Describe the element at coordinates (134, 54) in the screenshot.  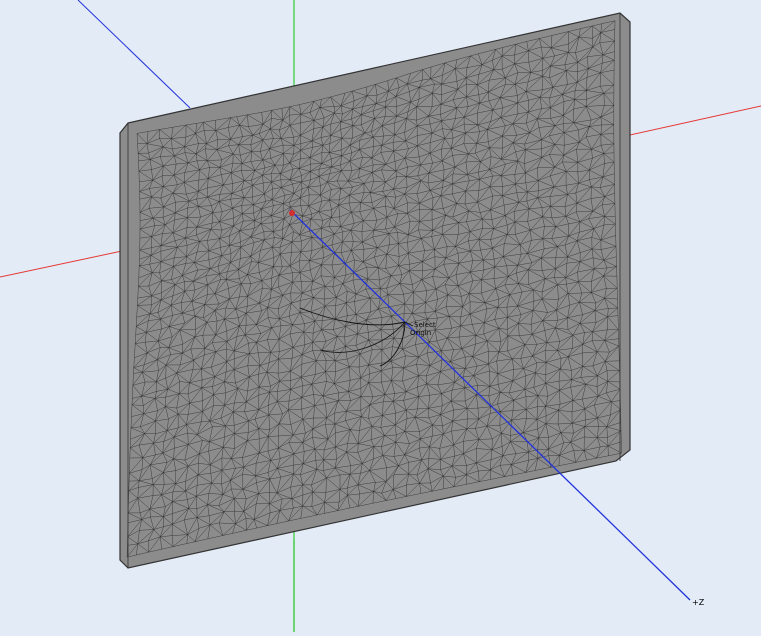
I see `z-axis-line-back` at that location.